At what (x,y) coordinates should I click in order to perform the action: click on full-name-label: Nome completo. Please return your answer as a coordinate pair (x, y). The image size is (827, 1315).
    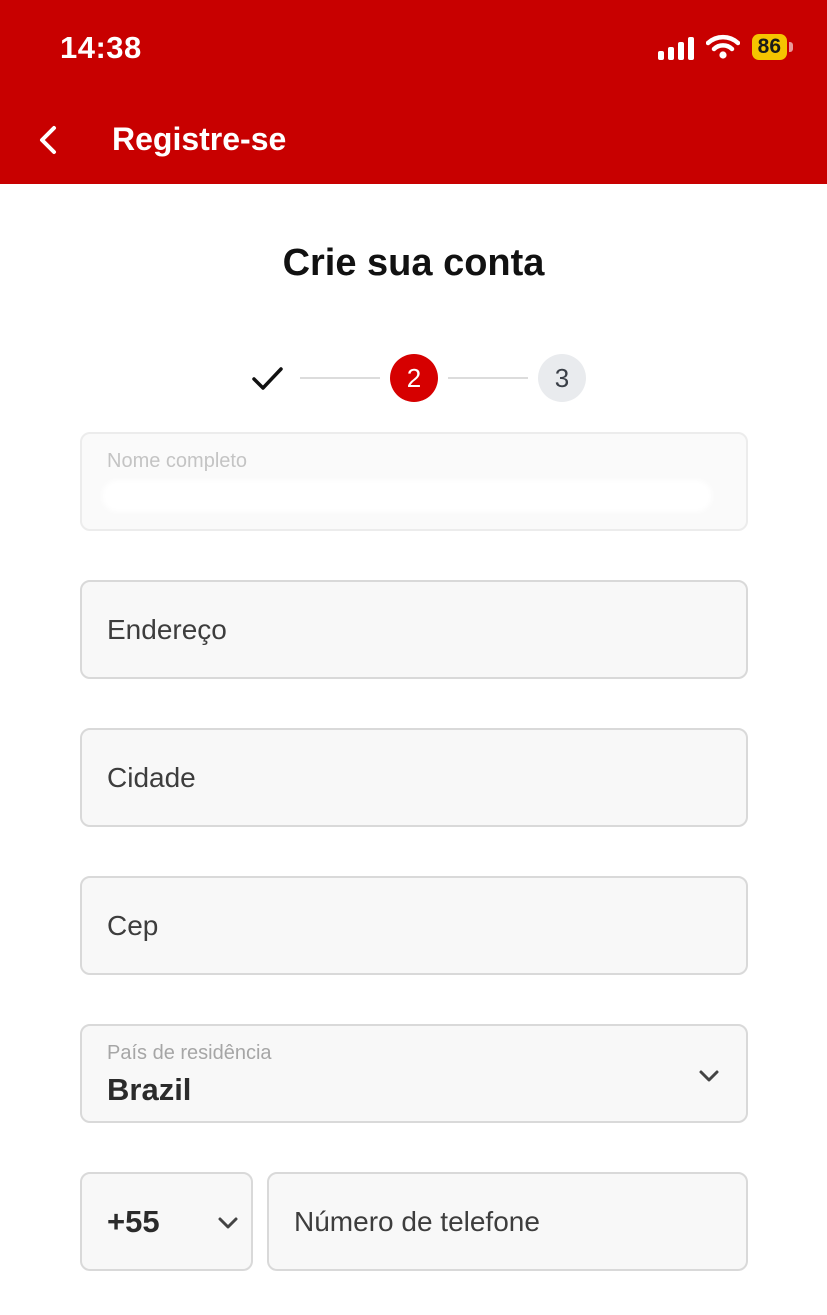
    Looking at the image, I should click on (177, 461).